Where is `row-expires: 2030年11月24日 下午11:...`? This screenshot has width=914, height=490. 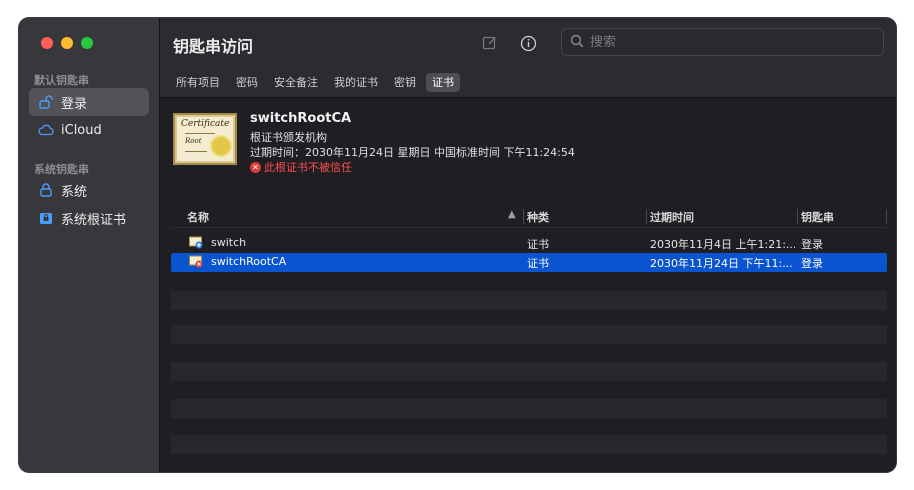 row-expires: 2030年11月24日 下午11:... is located at coordinates (721, 263).